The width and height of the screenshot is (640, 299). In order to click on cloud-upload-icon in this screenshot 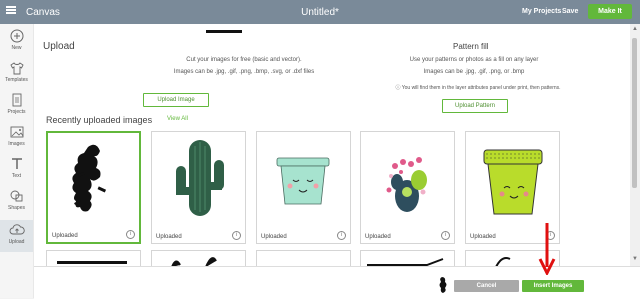, I will do `click(17, 229)`.